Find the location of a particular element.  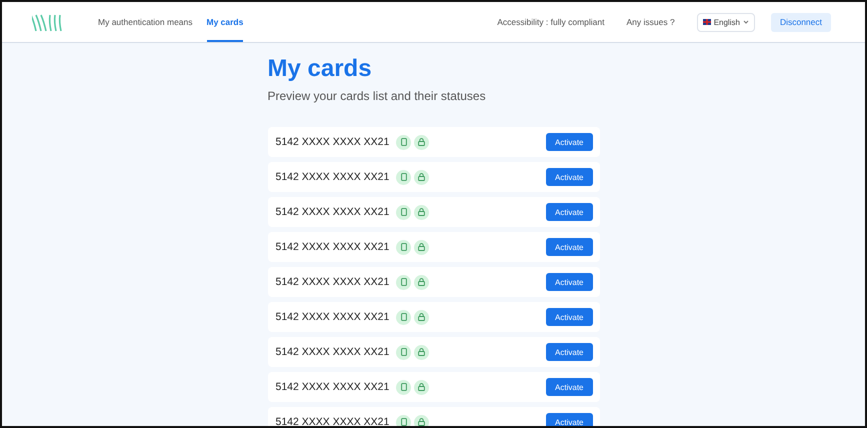

flag-icon is located at coordinates (706, 22).